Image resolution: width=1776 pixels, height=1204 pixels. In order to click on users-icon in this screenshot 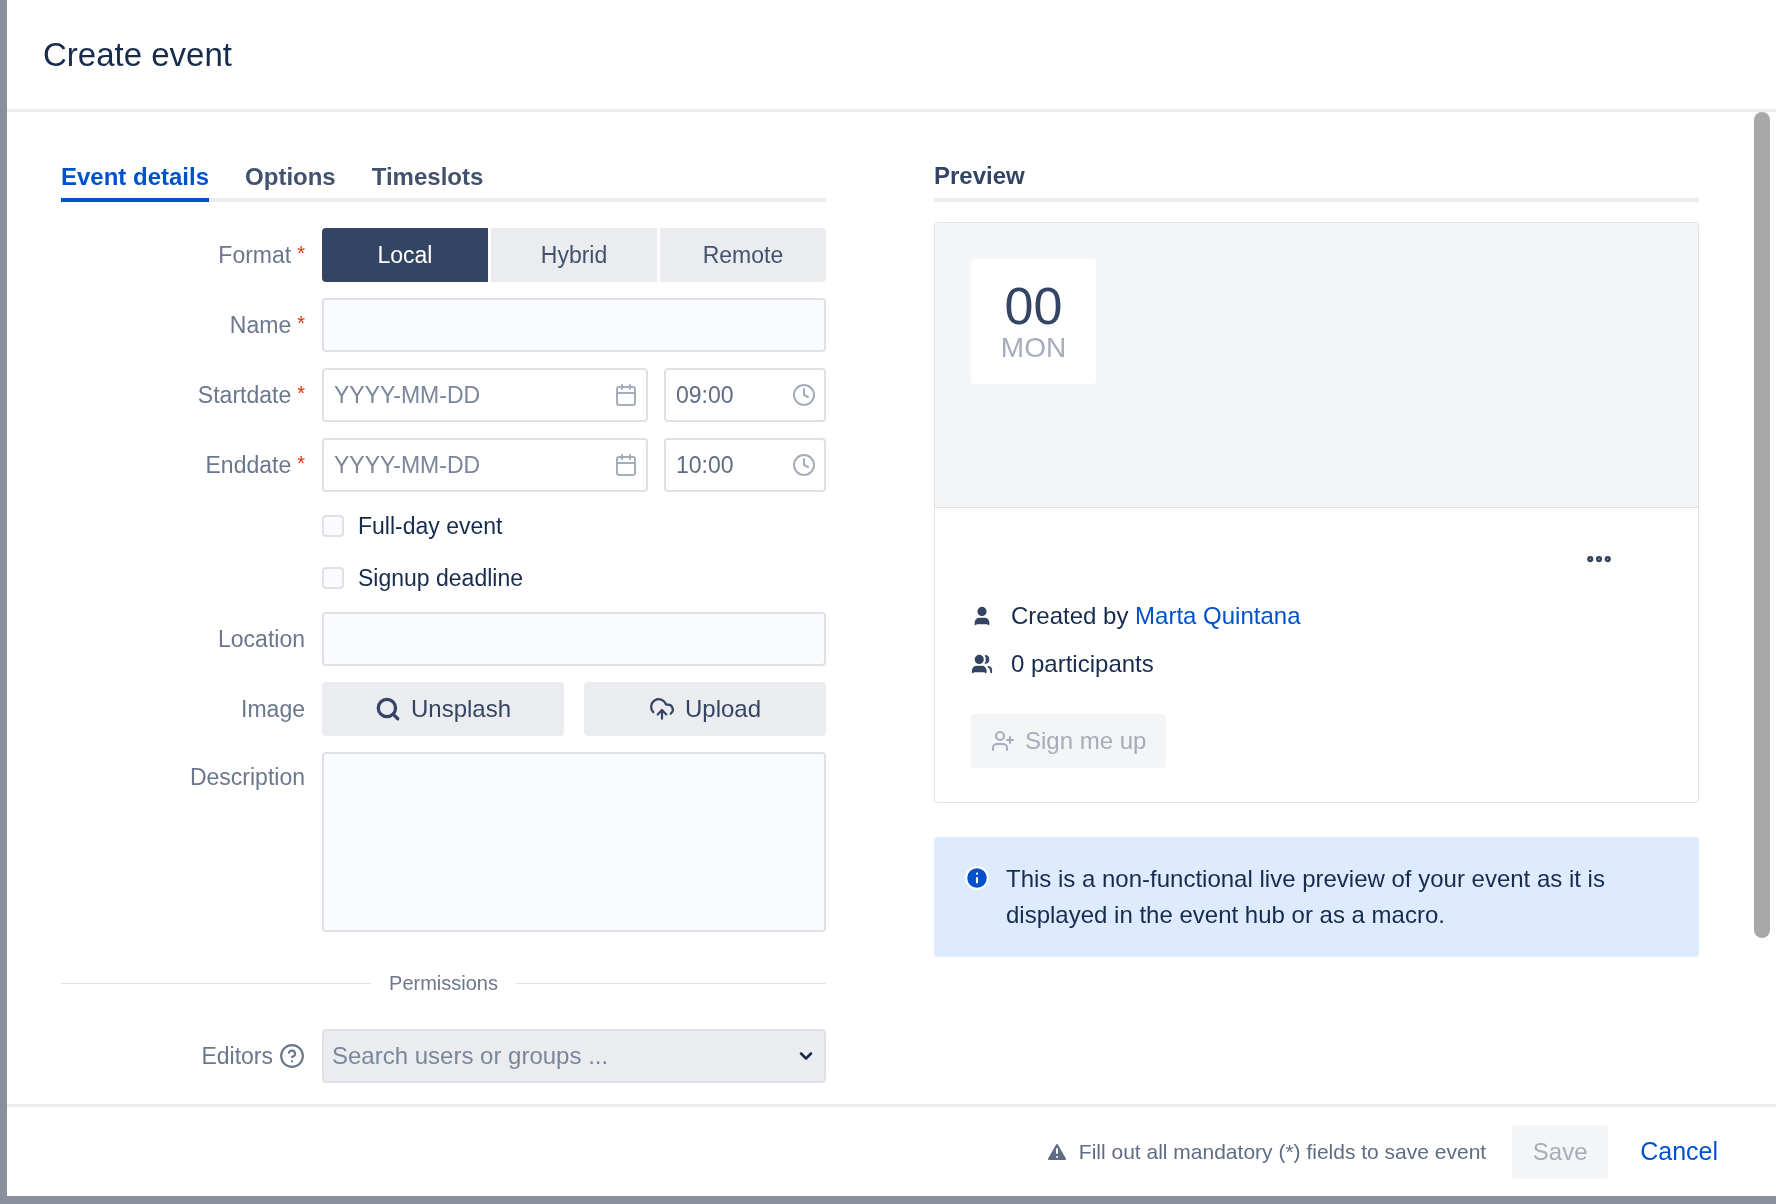, I will do `click(982, 664)`.